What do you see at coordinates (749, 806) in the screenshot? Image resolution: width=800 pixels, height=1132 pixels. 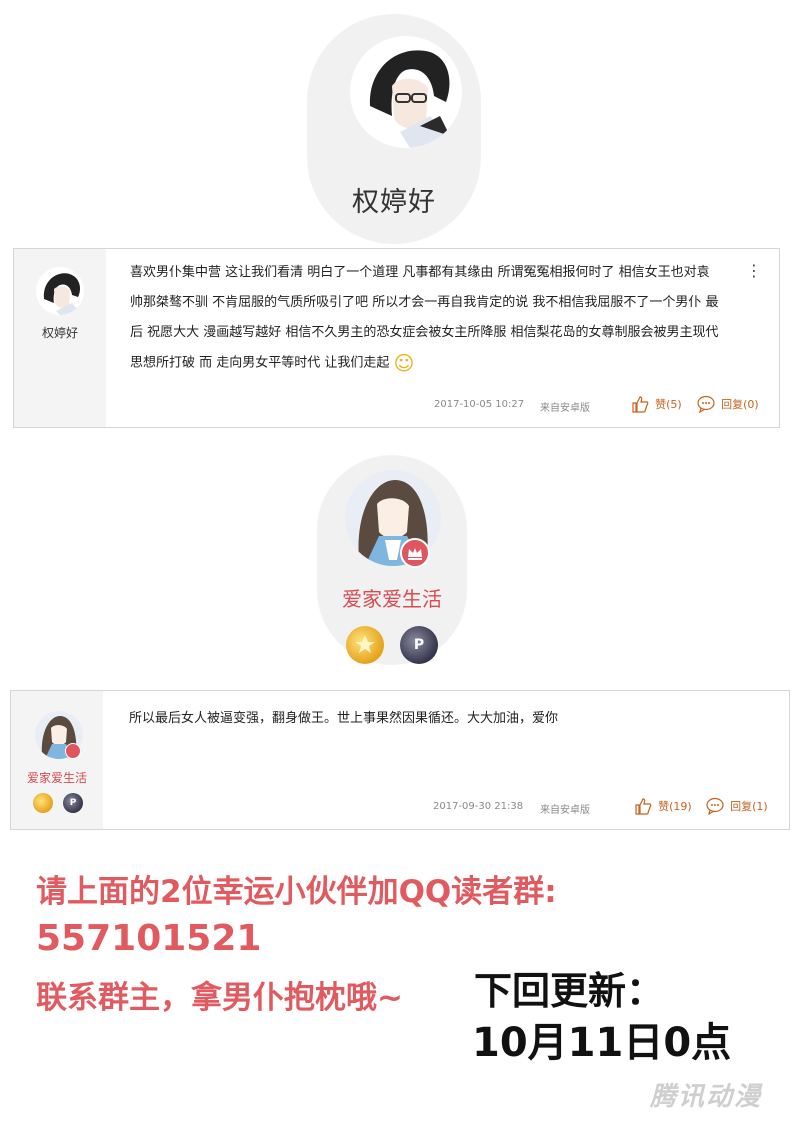 I see `reply-count: 回复(1)` at bounding box center [749, 806].